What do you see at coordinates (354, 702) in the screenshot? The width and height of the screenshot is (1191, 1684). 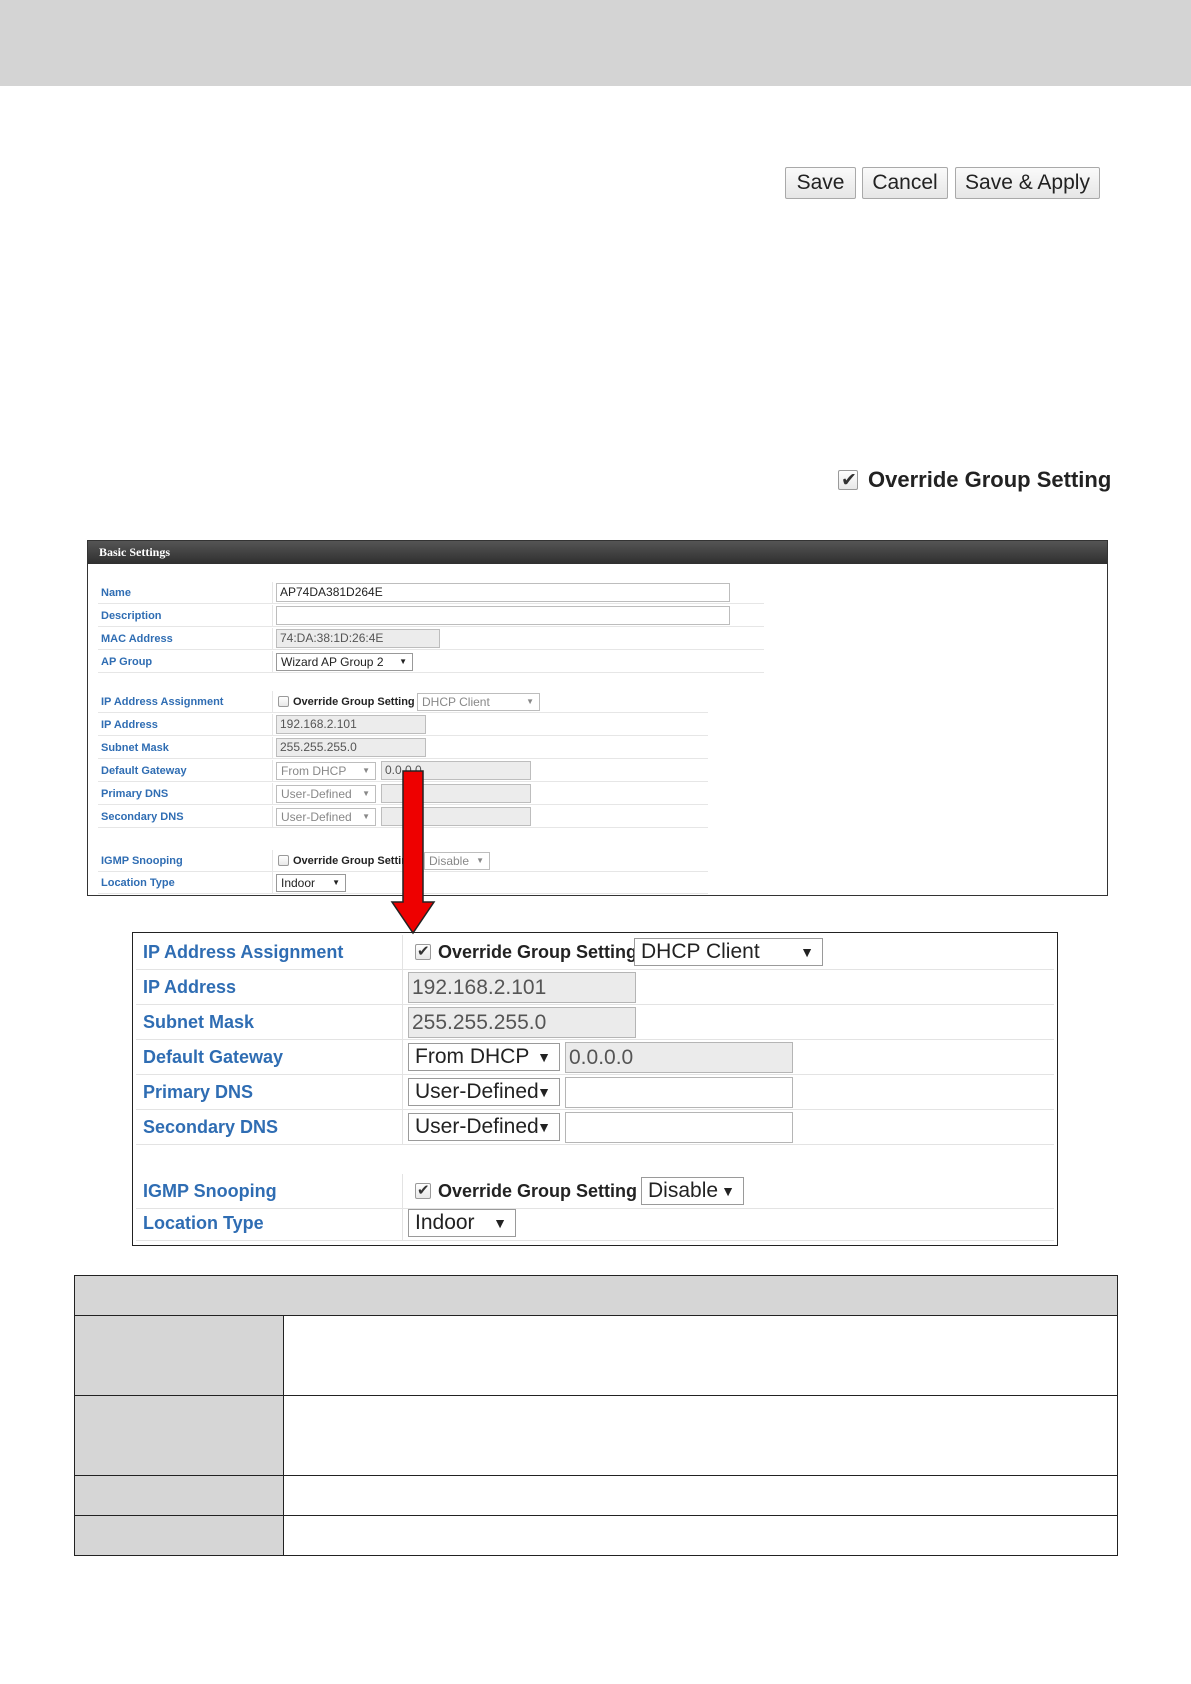 I see `ip-override-label: Override Group Setting` at bounding box center [354, 702].